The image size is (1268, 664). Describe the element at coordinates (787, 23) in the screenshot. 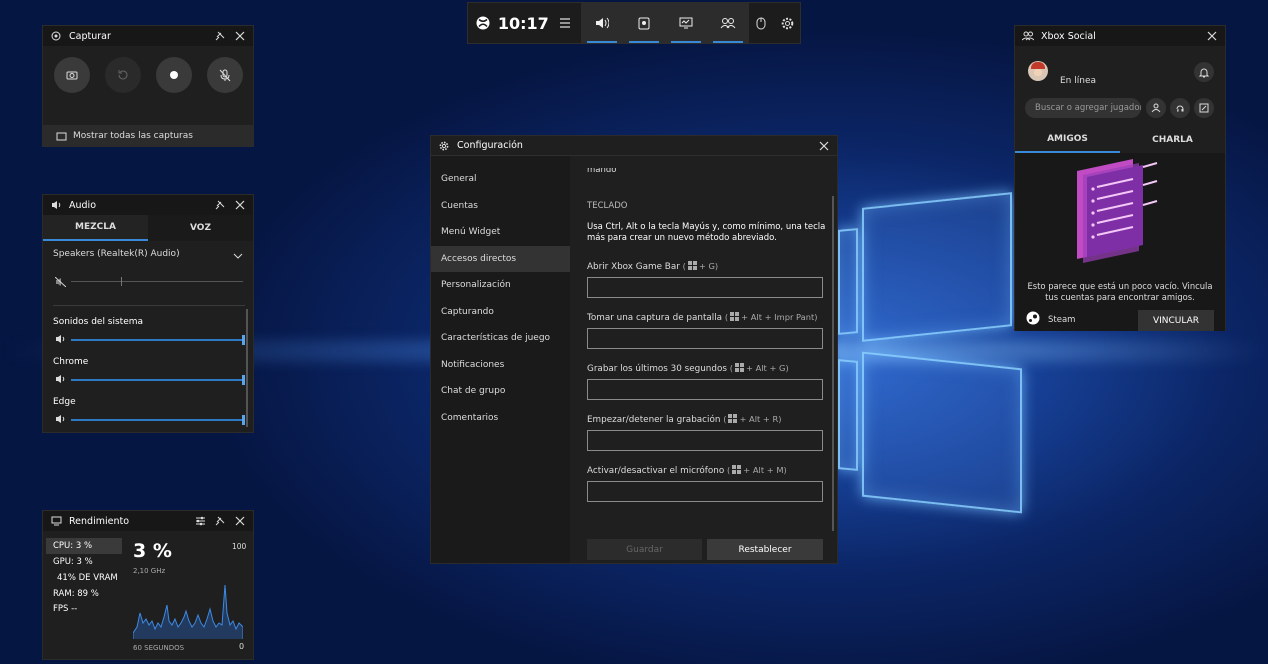

I see `gear-icon` at that location.